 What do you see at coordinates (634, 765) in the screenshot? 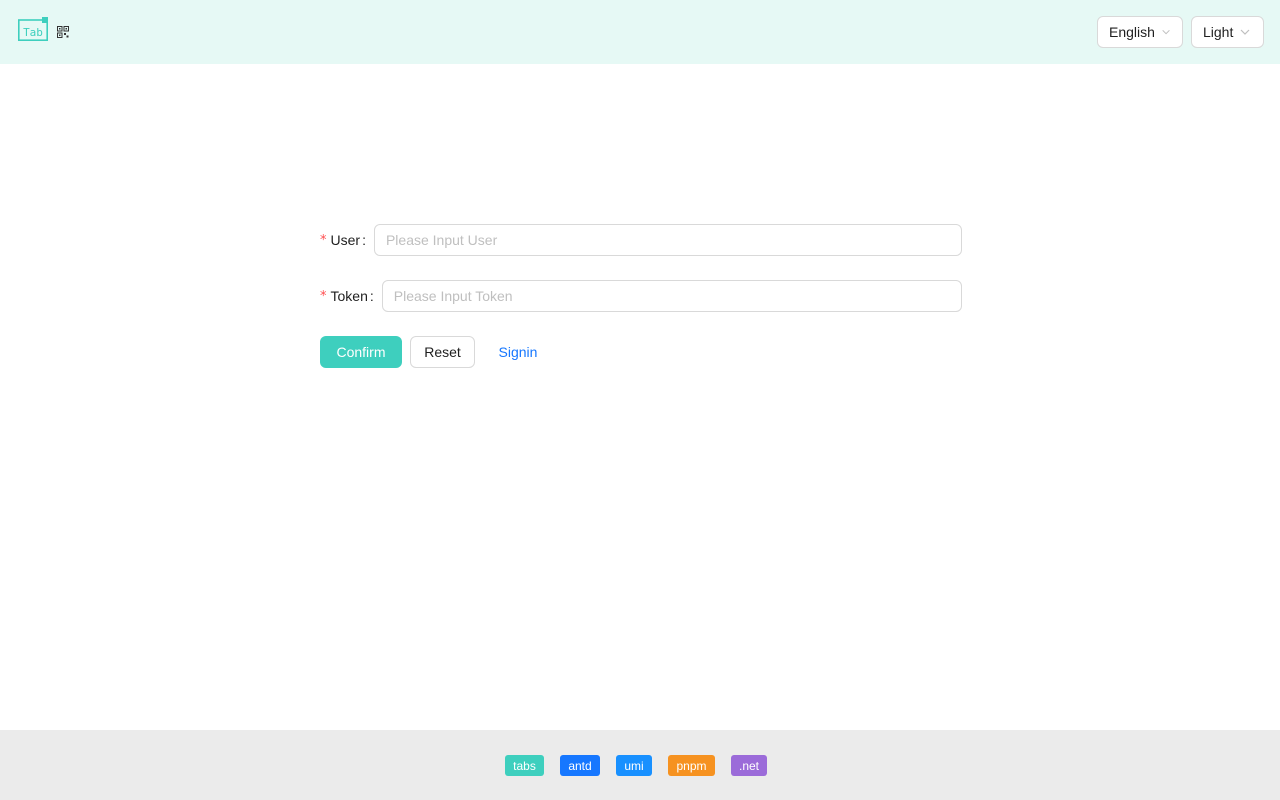
I see `tag-umi: umi` at bounding box center [634, 765].